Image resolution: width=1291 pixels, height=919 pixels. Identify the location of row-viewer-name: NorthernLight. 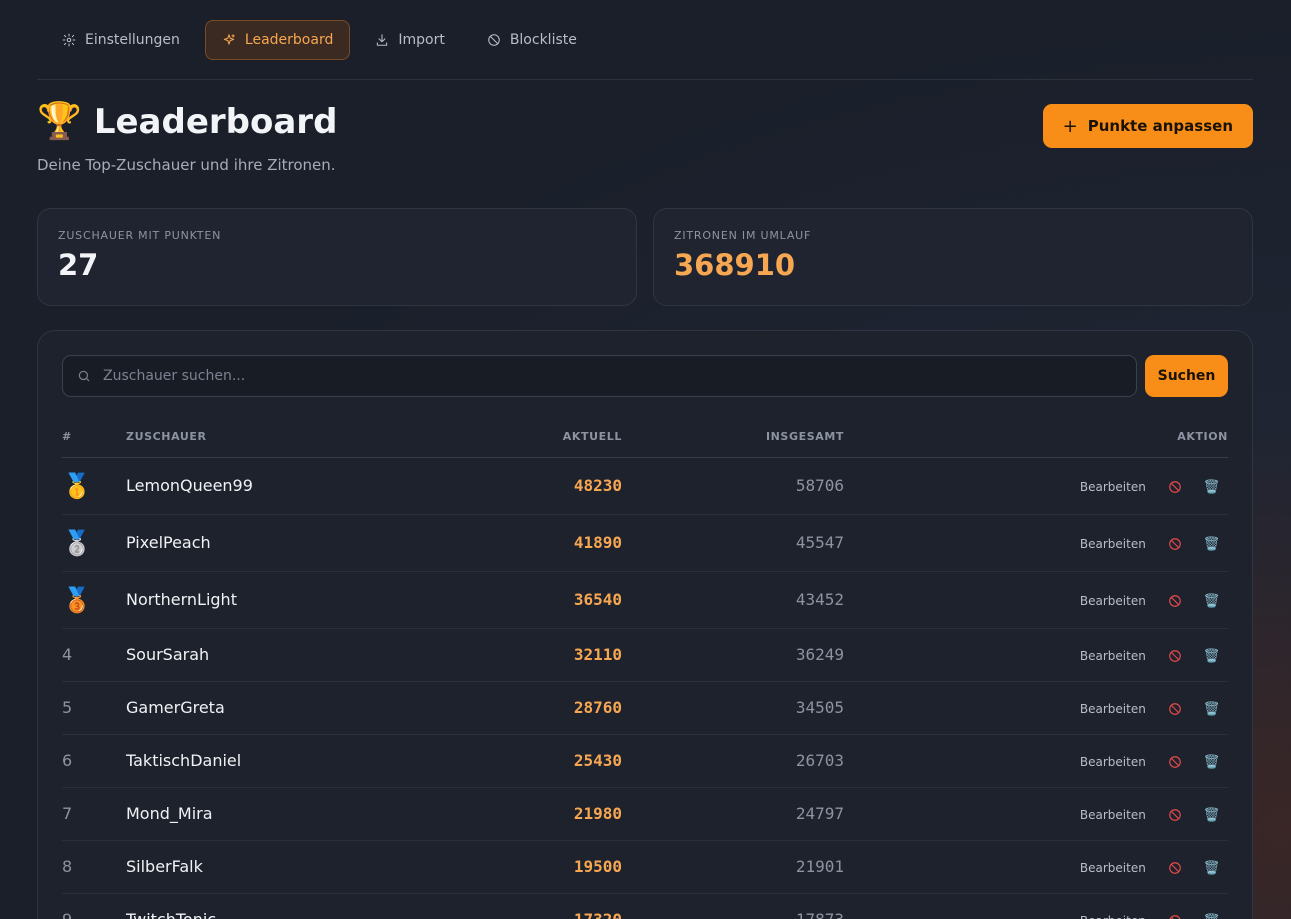
(294, 600).